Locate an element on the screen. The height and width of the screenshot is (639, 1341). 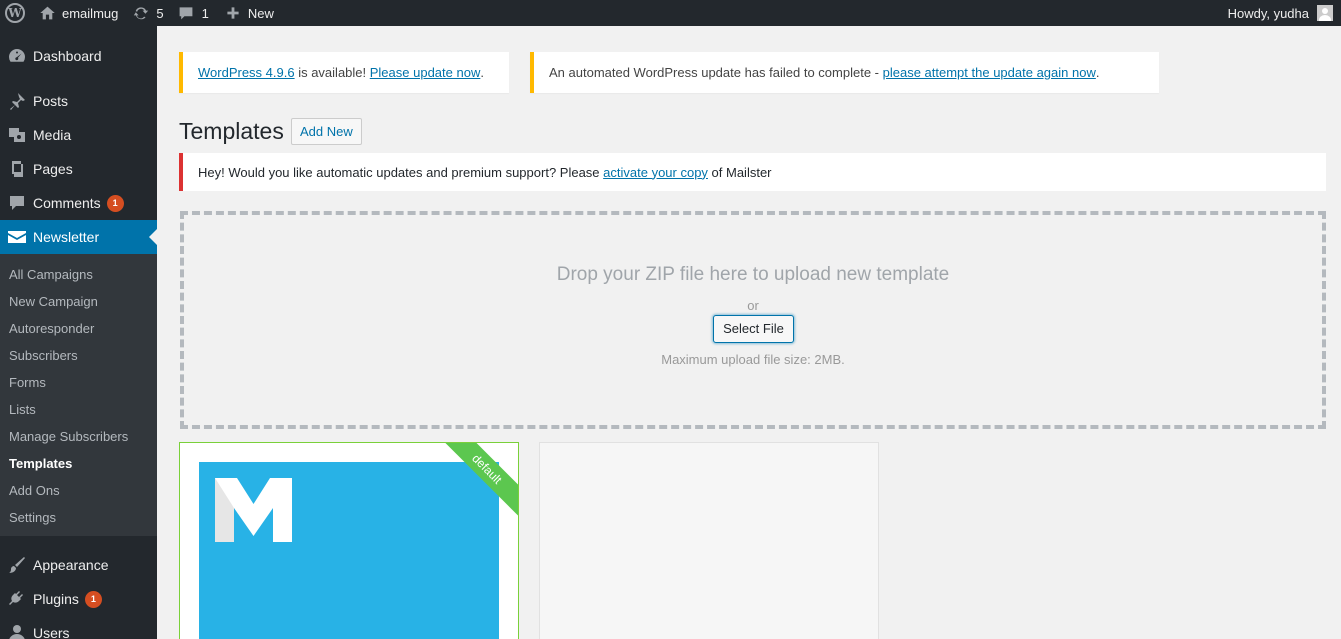
media-icon is located at coordinates (17, 135).